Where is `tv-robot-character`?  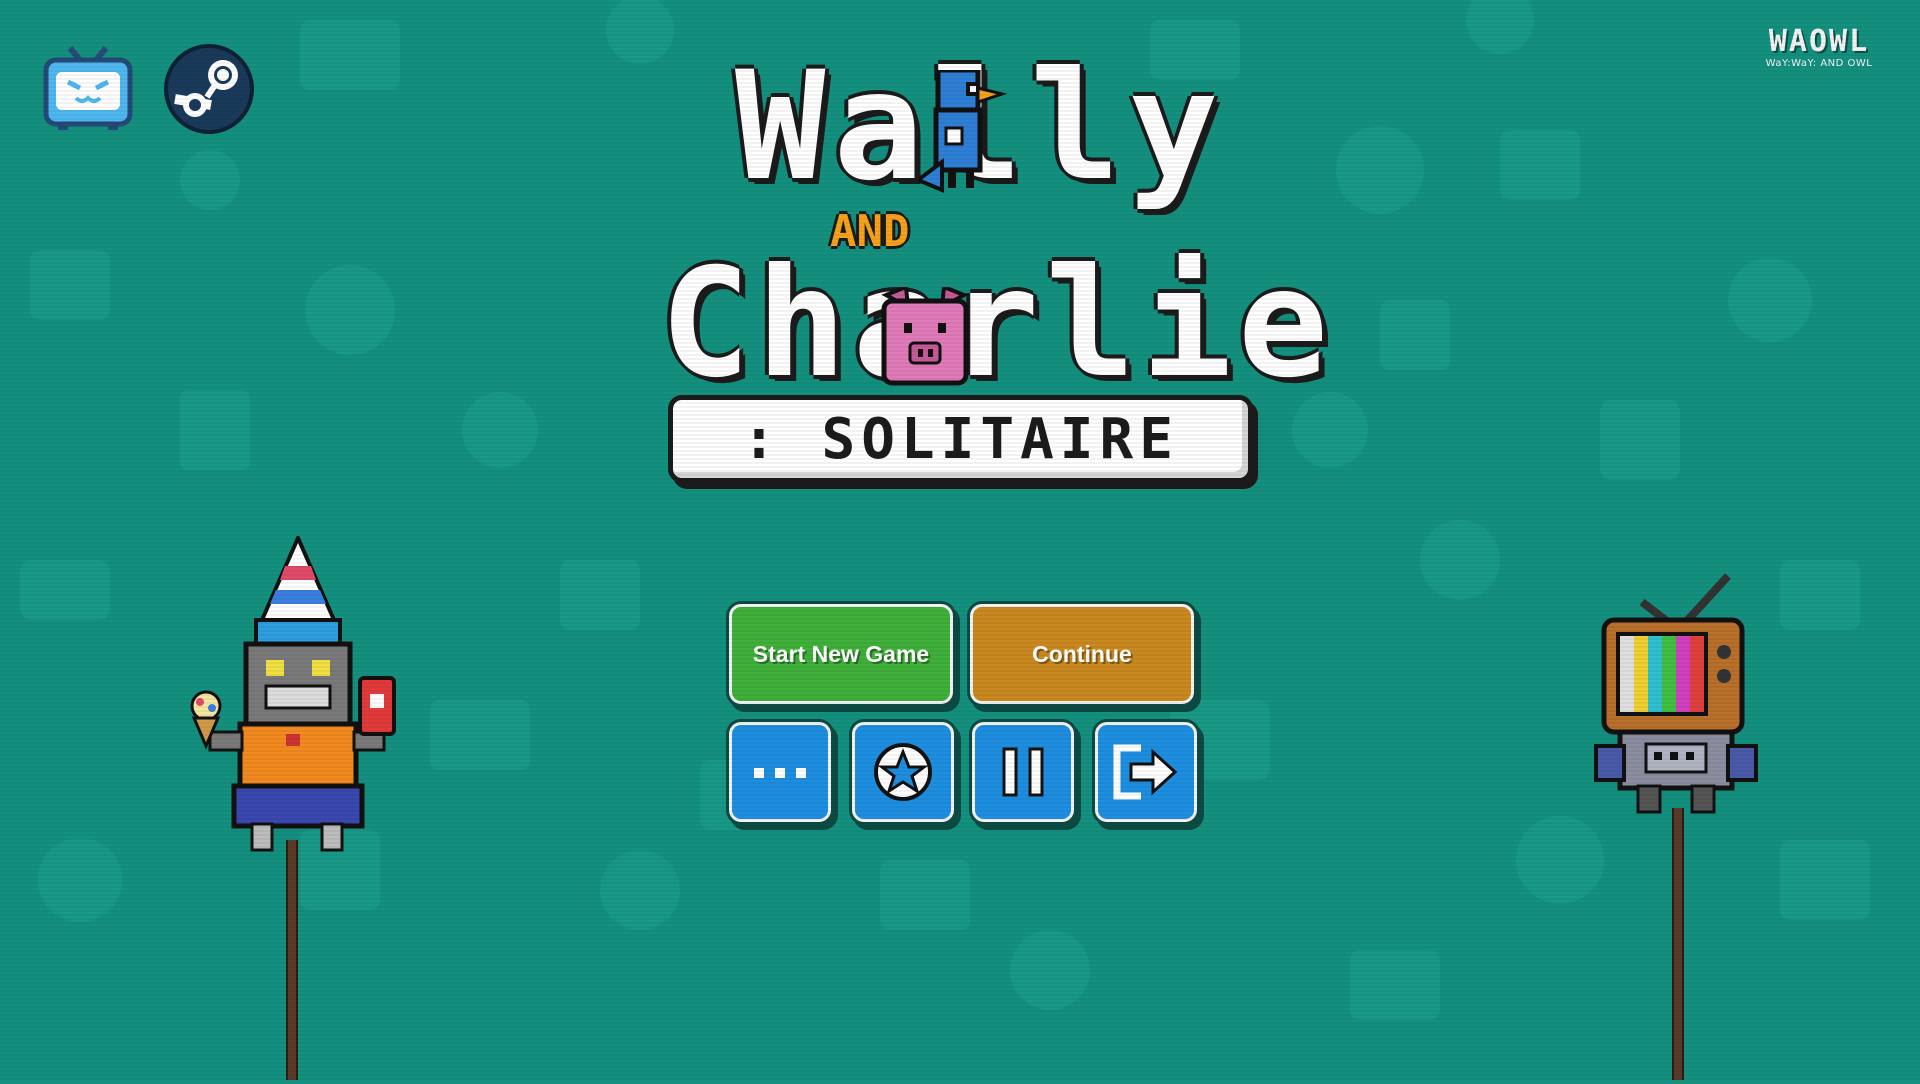 tv-robot-character is located at coordinates (1676, 693).